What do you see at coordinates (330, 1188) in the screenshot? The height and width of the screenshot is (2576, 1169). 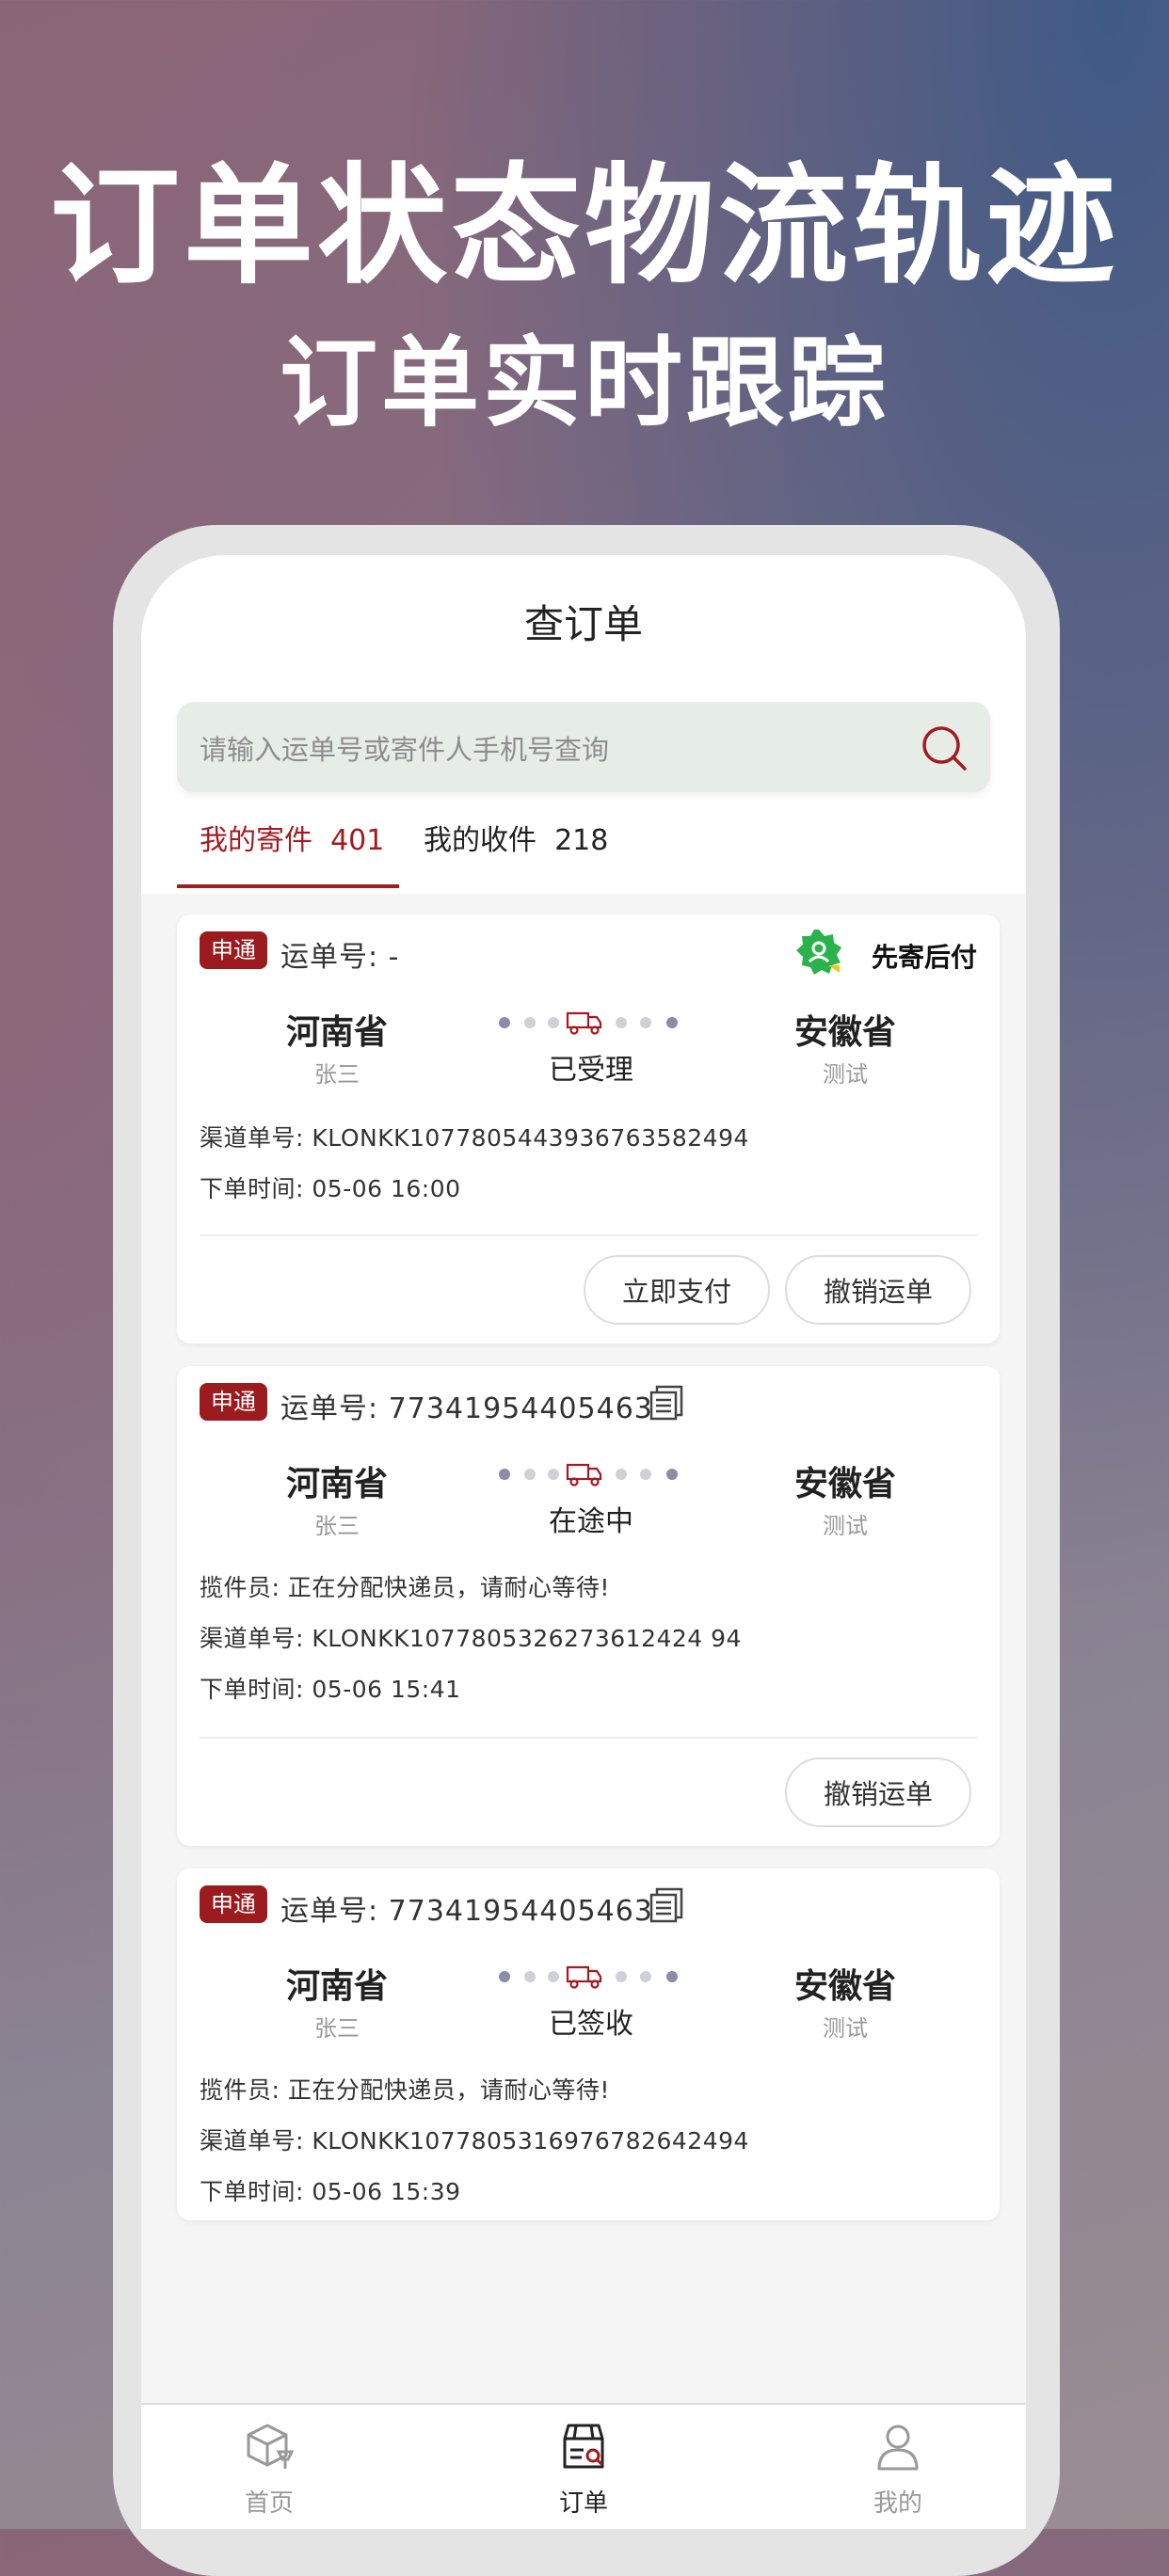 I see `order-time: 下单时间: 05-06 16:00` at bounding box center [330, 1188].